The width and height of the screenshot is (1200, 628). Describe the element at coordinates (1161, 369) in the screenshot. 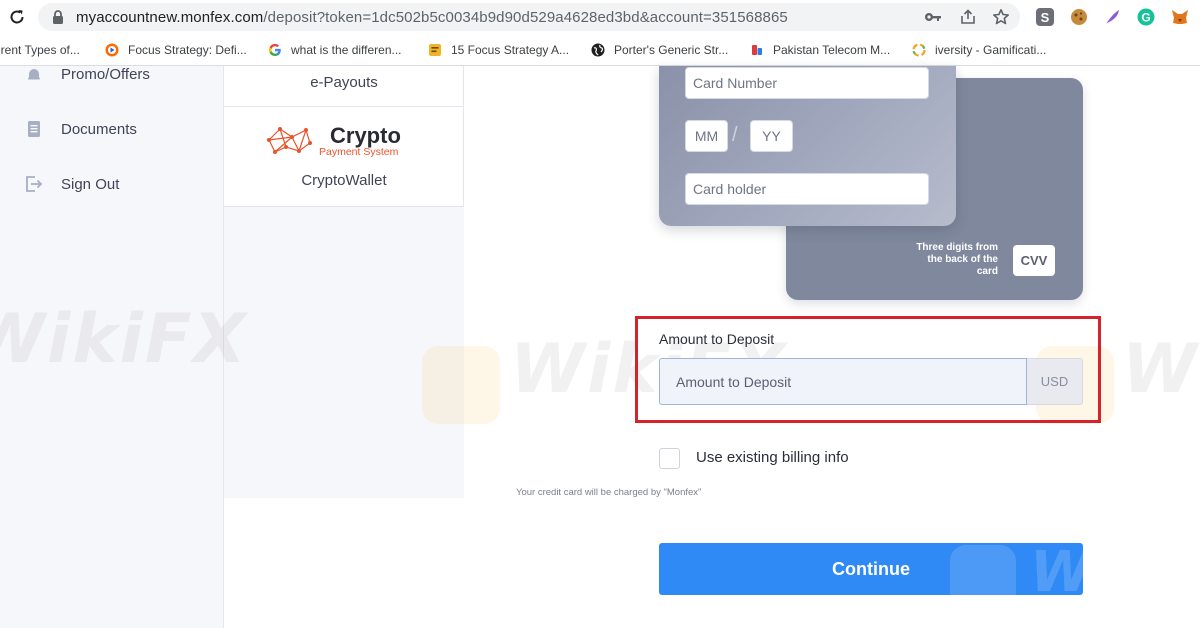

I see `watermark-text: WikiFX` at that location.